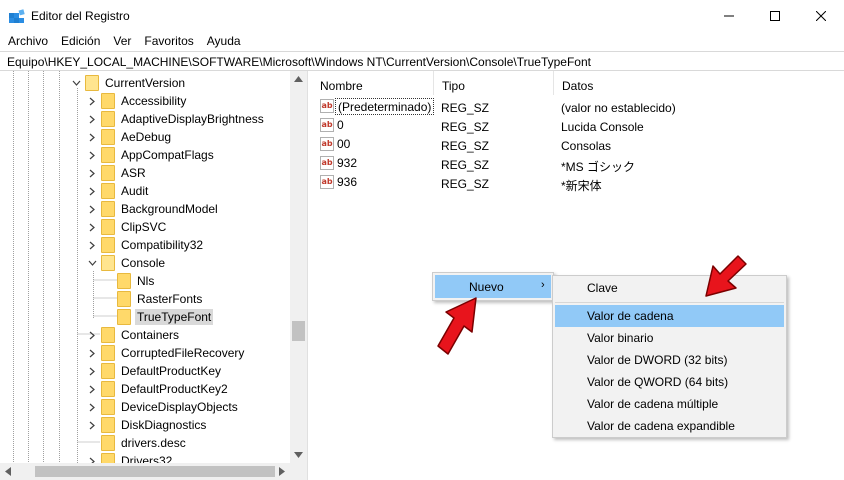 The image size is (844, 480). Describe the element at coordinates (145, 101) in the screenshot. I see `tree-node: Accessibility` at that location.